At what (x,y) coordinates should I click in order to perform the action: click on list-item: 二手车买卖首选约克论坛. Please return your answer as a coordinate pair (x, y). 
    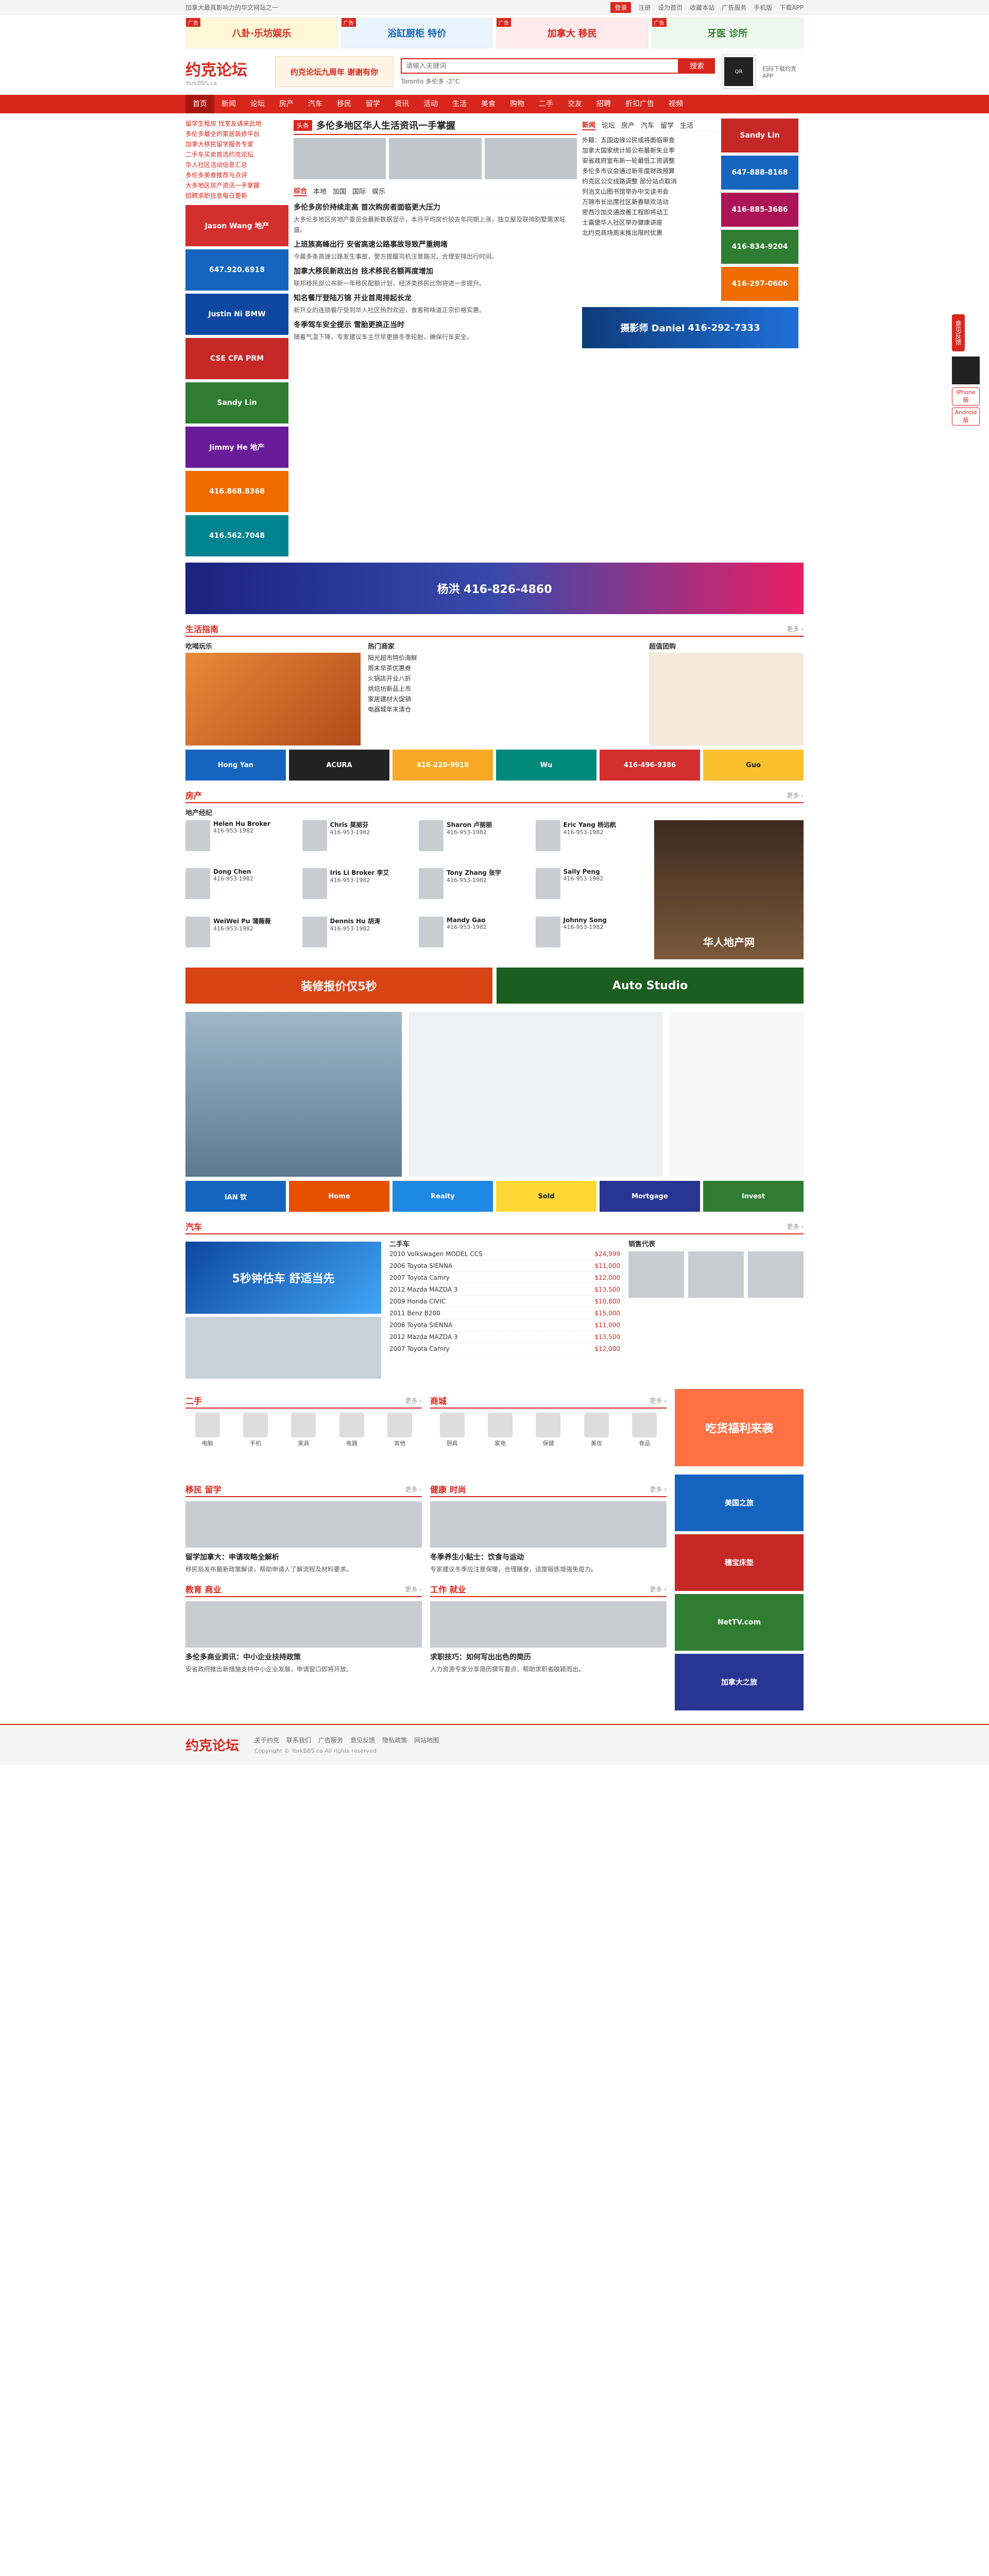
    Looking at the image, I should click on (236, 154).